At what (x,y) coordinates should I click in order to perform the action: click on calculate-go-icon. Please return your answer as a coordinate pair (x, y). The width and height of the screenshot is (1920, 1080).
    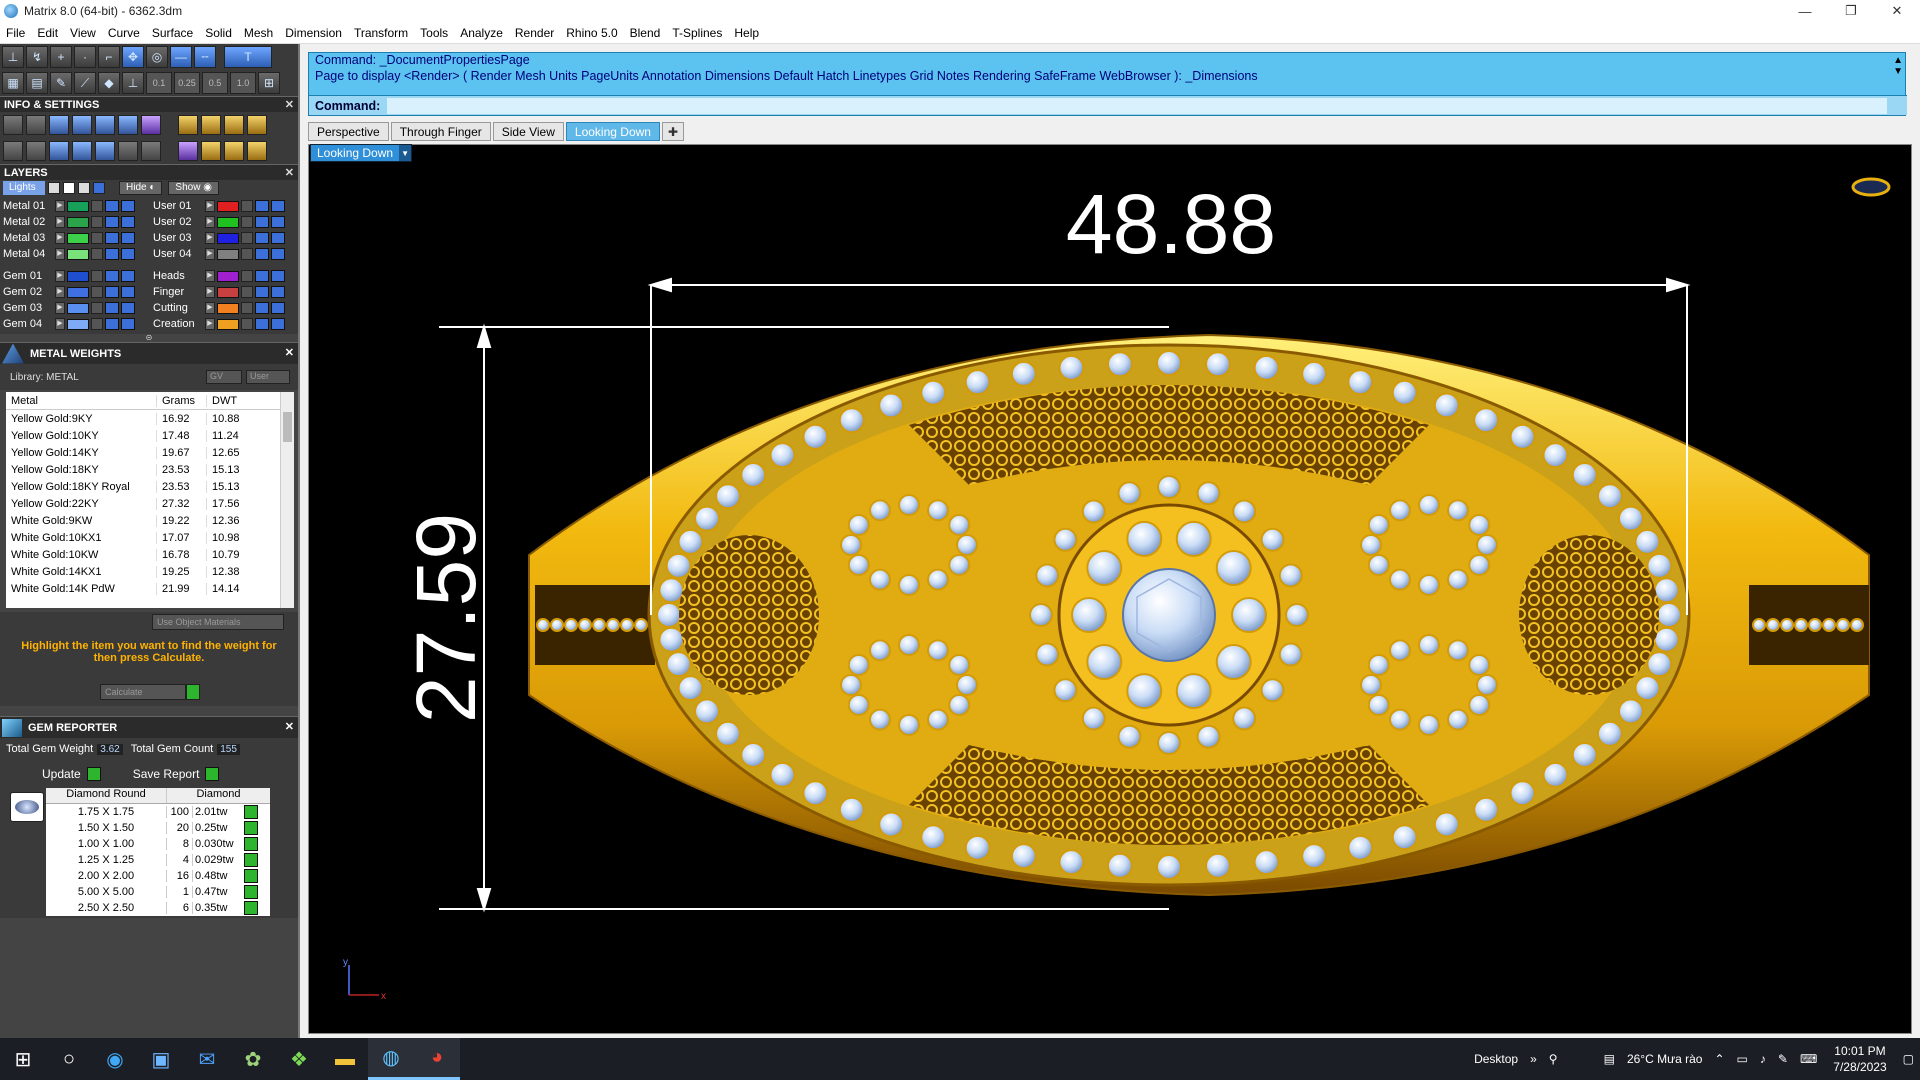
    Looking at the image, I should click on (193, 692).